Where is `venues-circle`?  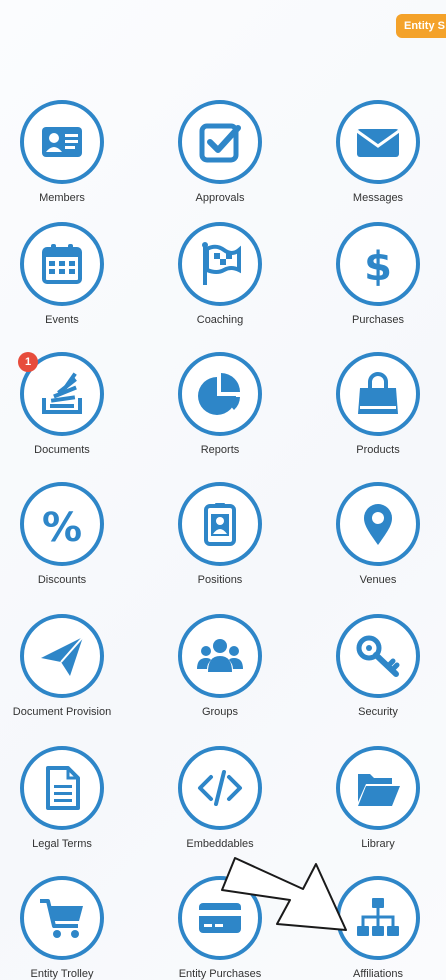
venues-circle is located at coordinates (378, 524).